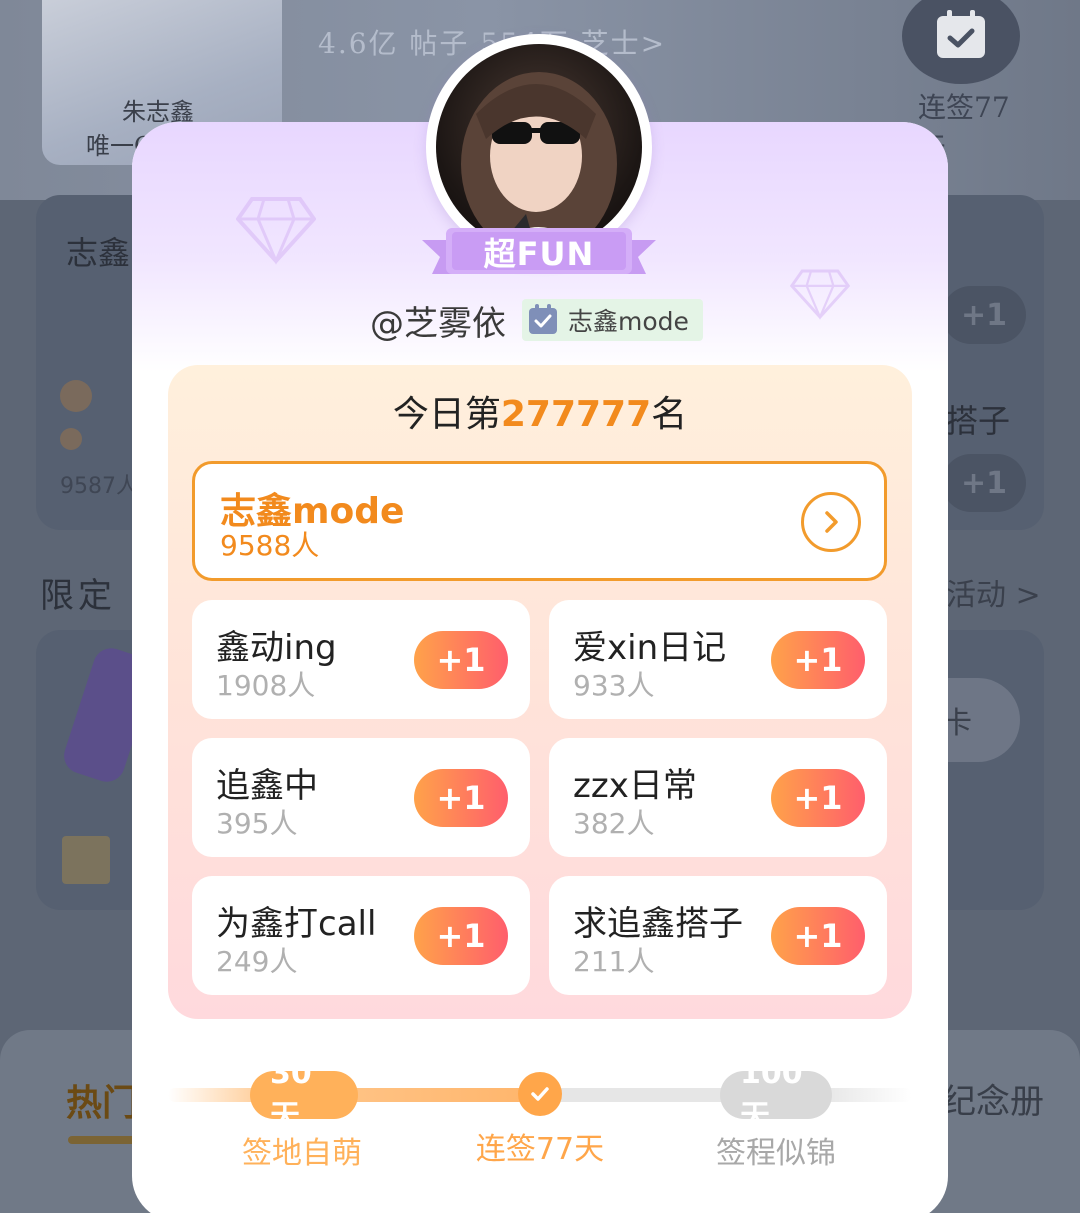 The image size is (1080, 1213). What do you see at coordinates (302, 1153) in the screenshot?
I see `milestone-label: 签地自萌` at bounding box center [302, 1153].